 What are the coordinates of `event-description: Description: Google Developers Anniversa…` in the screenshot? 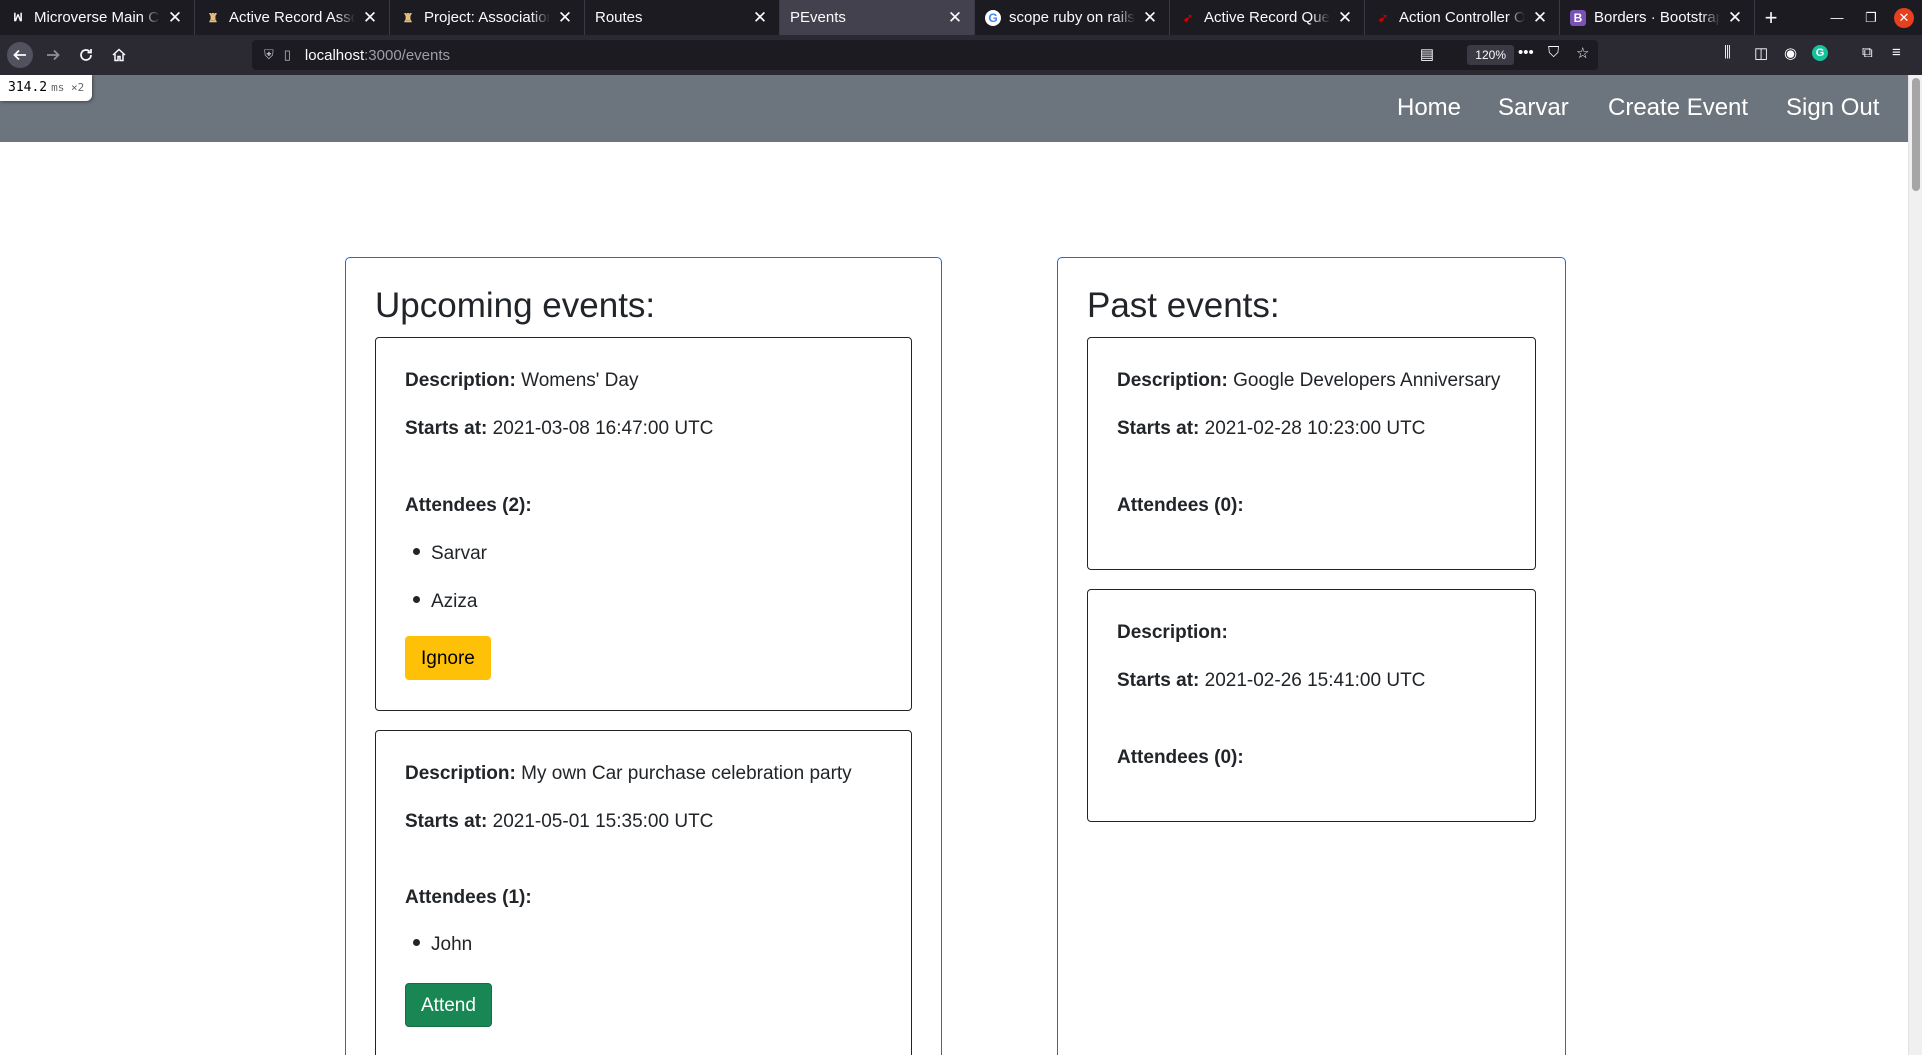 It's located at (1309, 380).